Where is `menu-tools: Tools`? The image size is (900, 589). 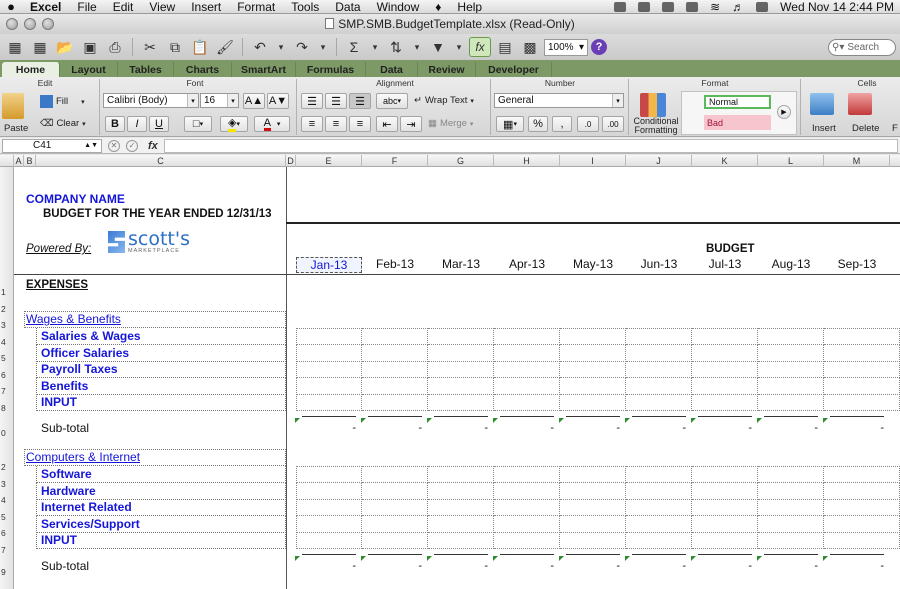
menu-tools: Tools is located at coordinates (305, 6).